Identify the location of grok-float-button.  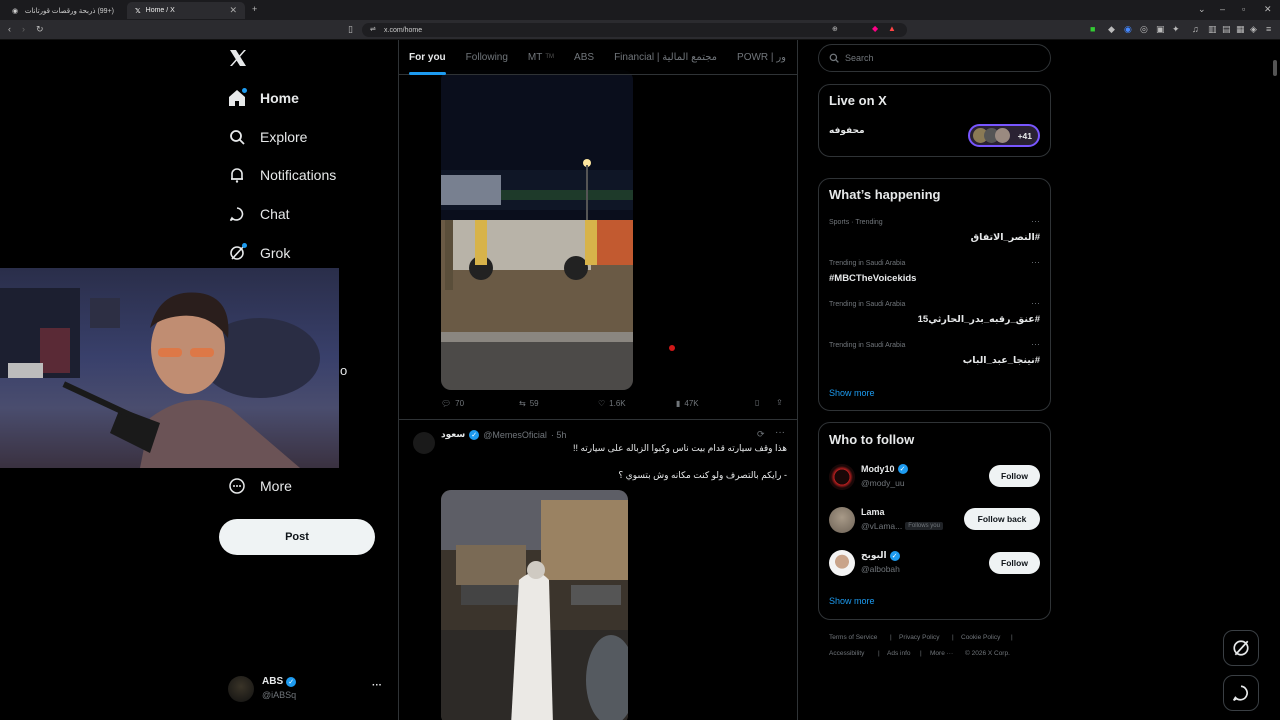
(1241, 648).